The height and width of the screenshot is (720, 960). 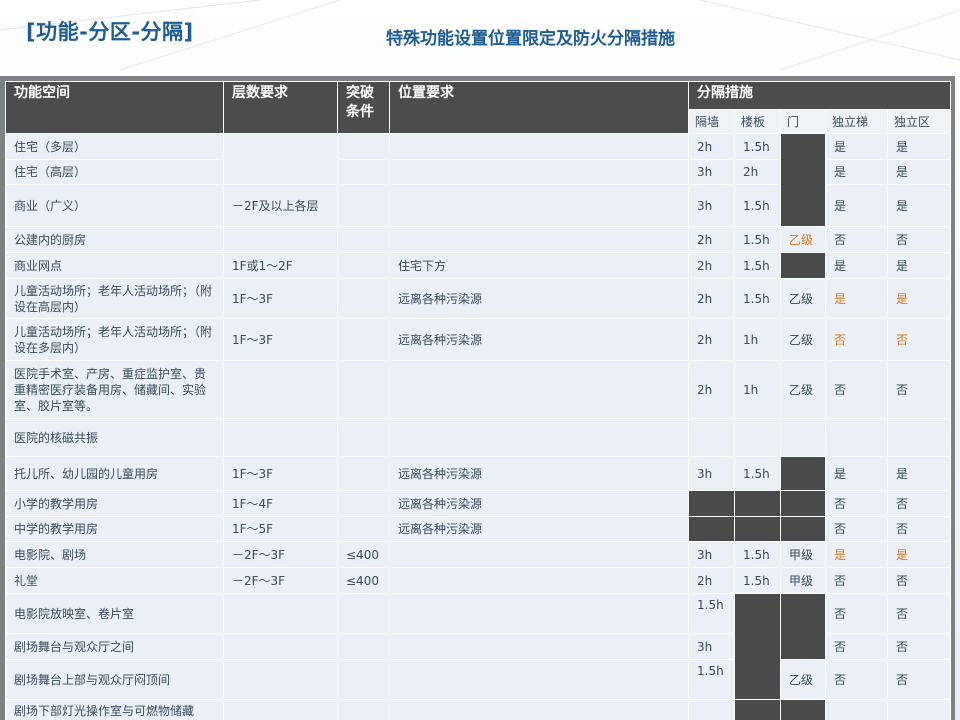 I want to click on table-row: 公建内的厨房 2h 1.5h 乙级 否 否, so click(x=478, y=239).